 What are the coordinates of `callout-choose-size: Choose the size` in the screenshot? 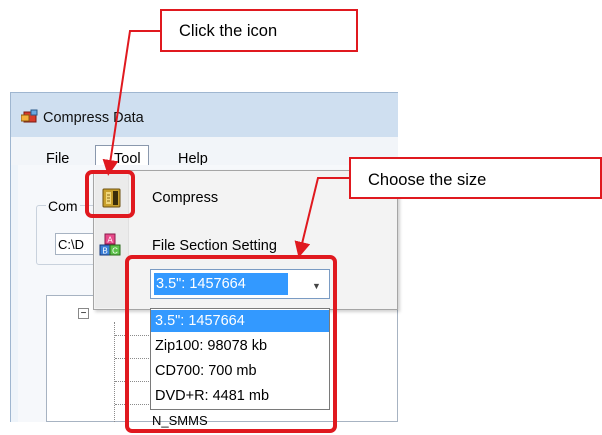 It's located at (475, 178).